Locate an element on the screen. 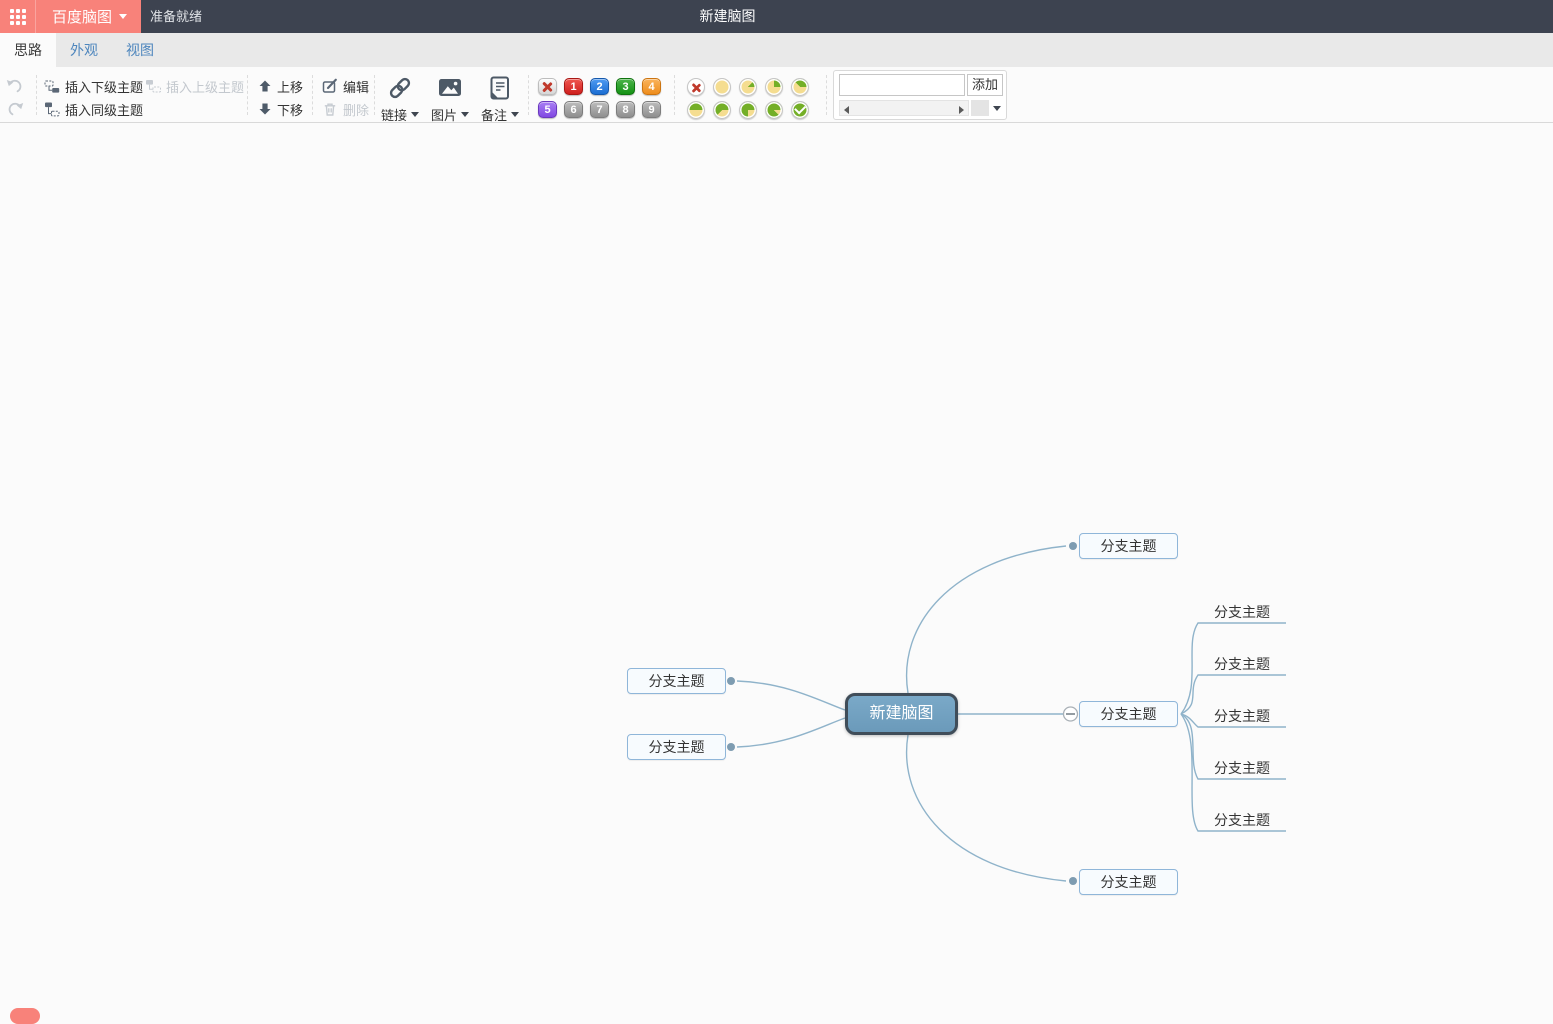 Image resolution: width=1553 pixels, height=1024 pixels. move-up-button: 上移 is located at coordinates (280, 86).